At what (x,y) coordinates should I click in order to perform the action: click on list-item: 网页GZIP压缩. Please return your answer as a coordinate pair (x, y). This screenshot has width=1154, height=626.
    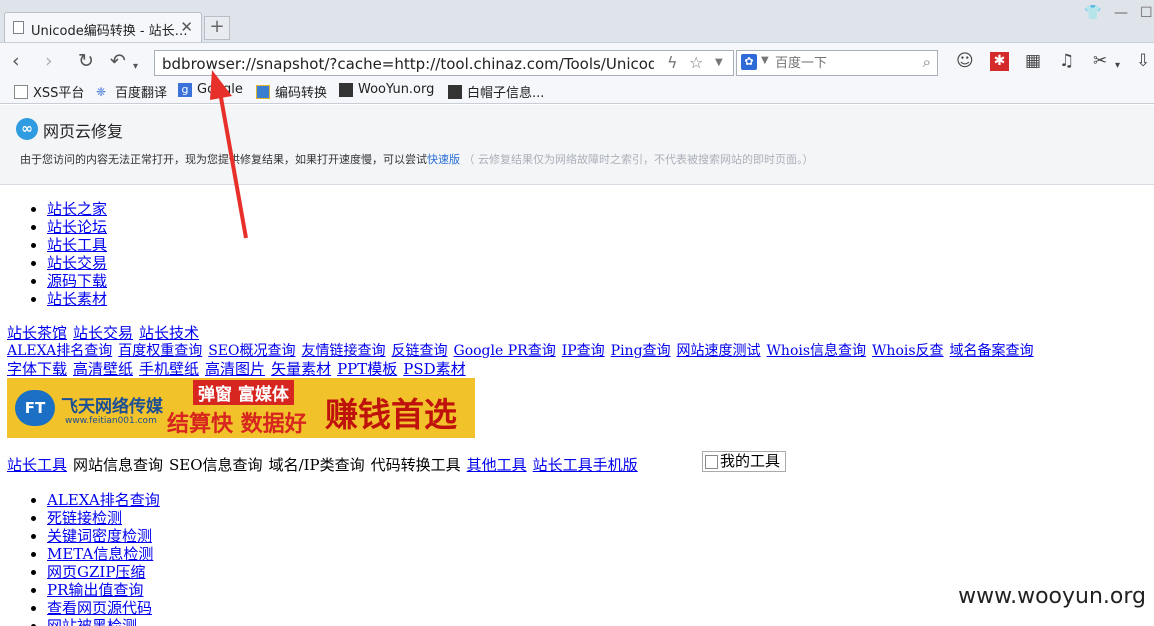
    Looking at the image, I should click on (103, 572).